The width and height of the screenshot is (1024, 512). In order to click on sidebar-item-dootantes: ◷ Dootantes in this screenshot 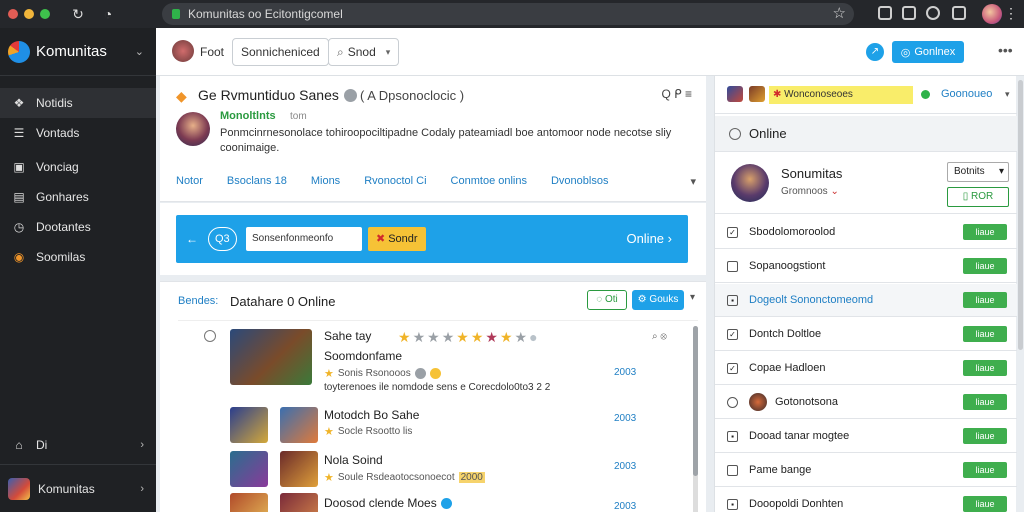, I will do `click(78, 227)`.